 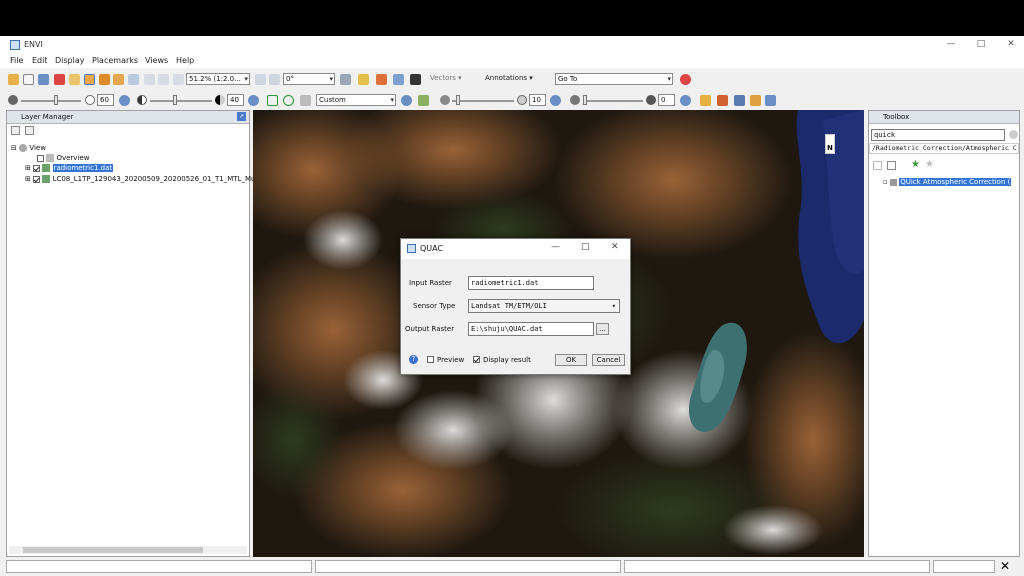 What do you see at coordinates (555, 100) in the screenshot?
I see `reset-sharpen-icon` at bounding box center [555, 100].